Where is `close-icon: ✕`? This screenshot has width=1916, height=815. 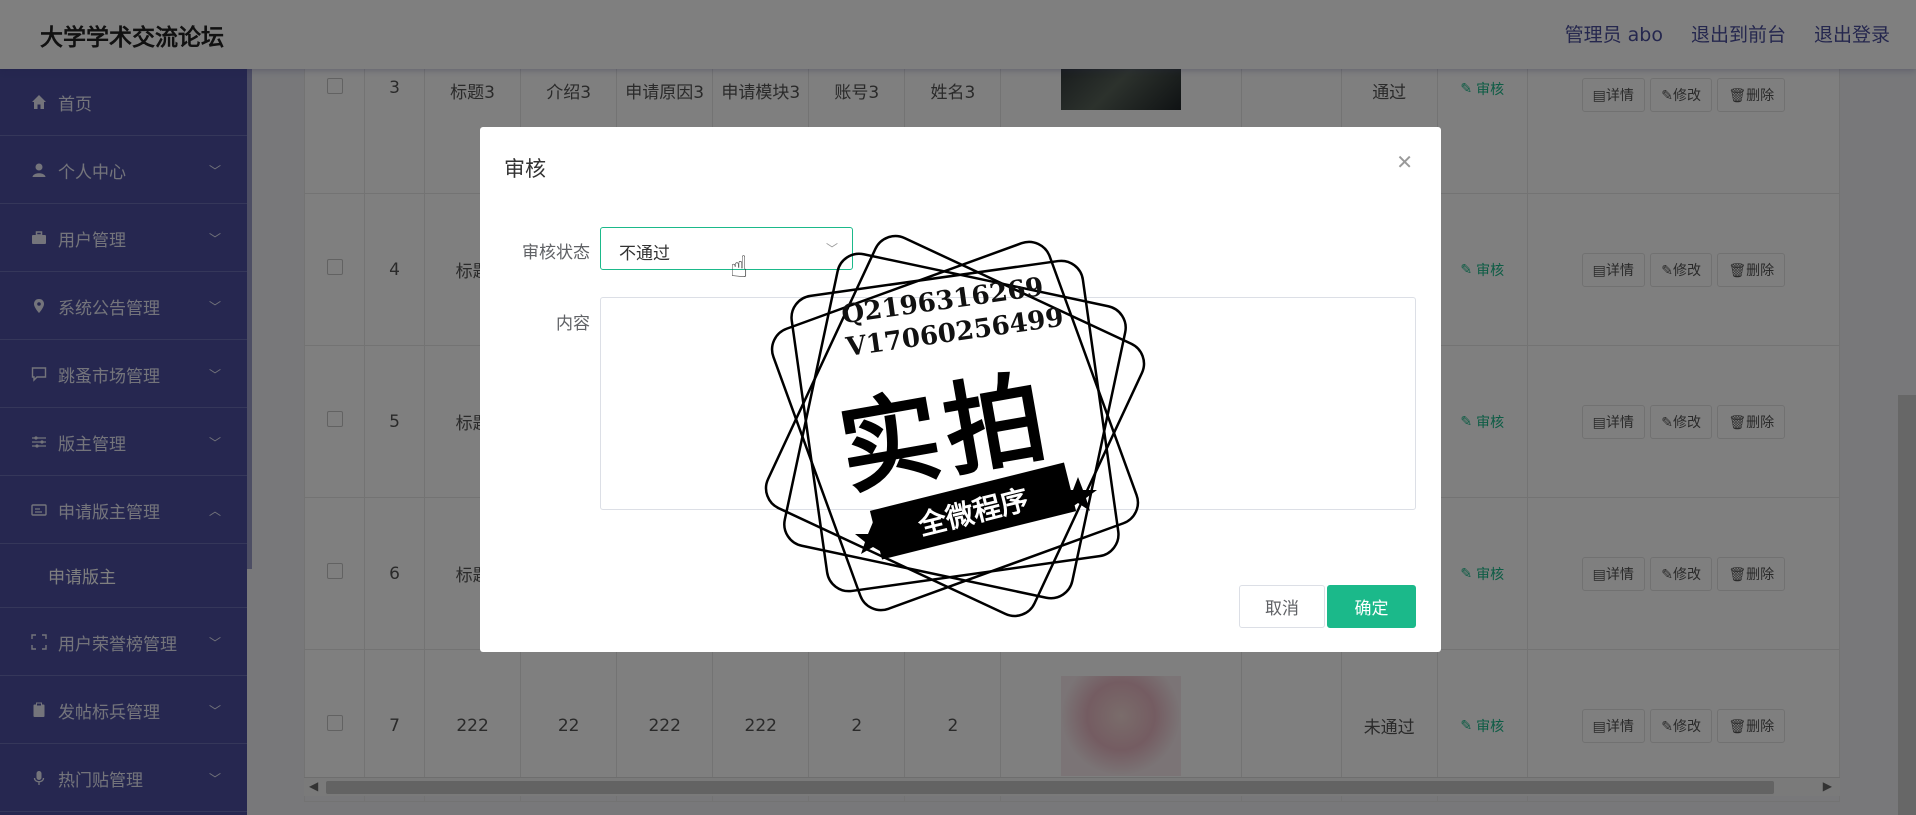
close-icon: ✕ is located at coordinates (1404, 162).